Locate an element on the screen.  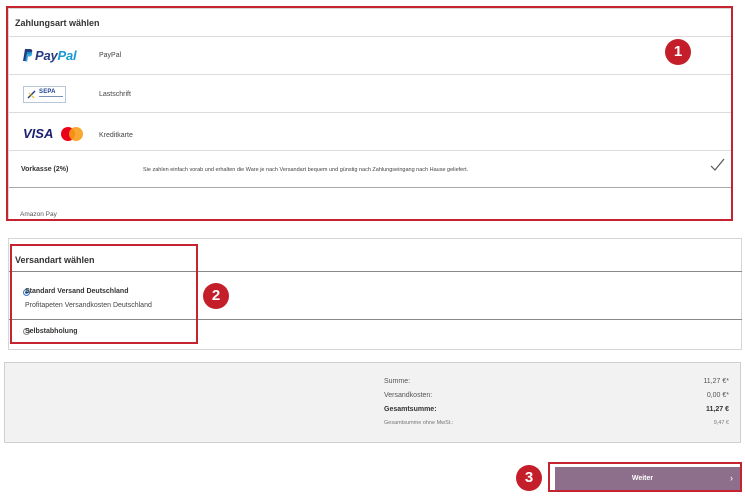
summary-row-total: Gesamtsumme: 11,27 € is located at coordinates (556, 409).